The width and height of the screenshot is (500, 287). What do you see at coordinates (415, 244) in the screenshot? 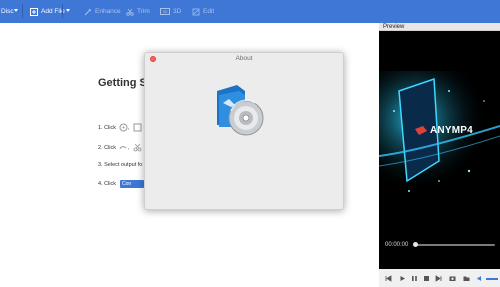
I see `seek-handle` at bounding box center [415, 244].